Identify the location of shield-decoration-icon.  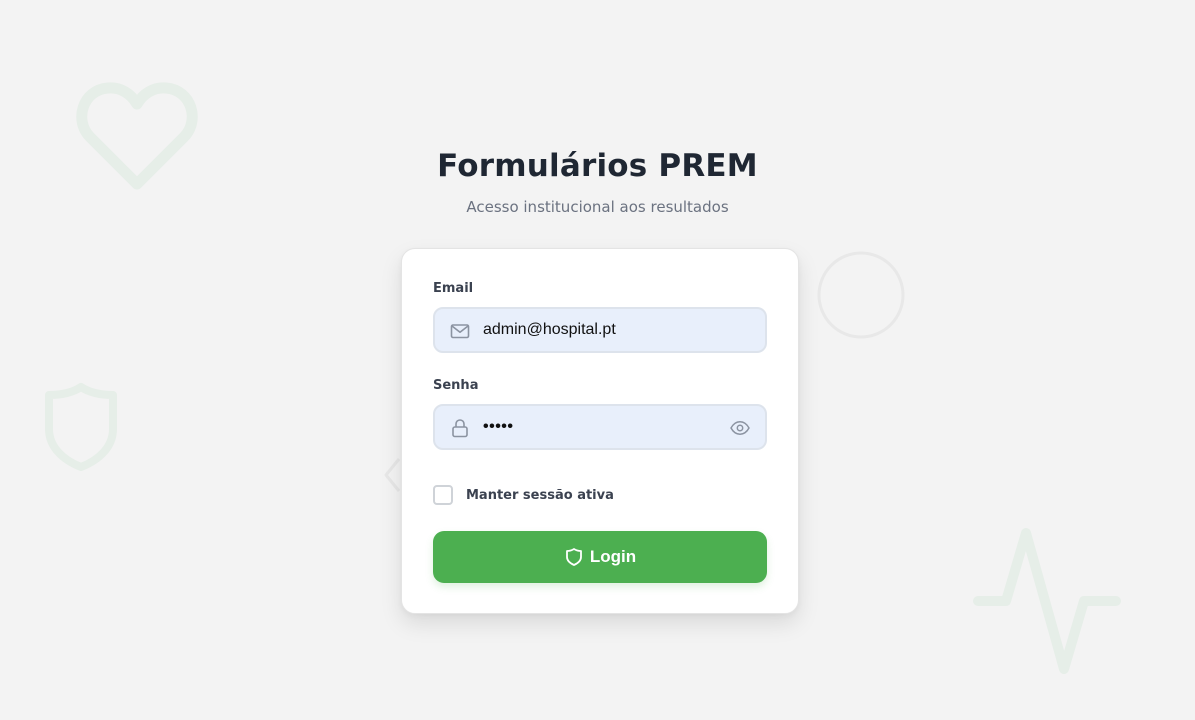
(81, 427).